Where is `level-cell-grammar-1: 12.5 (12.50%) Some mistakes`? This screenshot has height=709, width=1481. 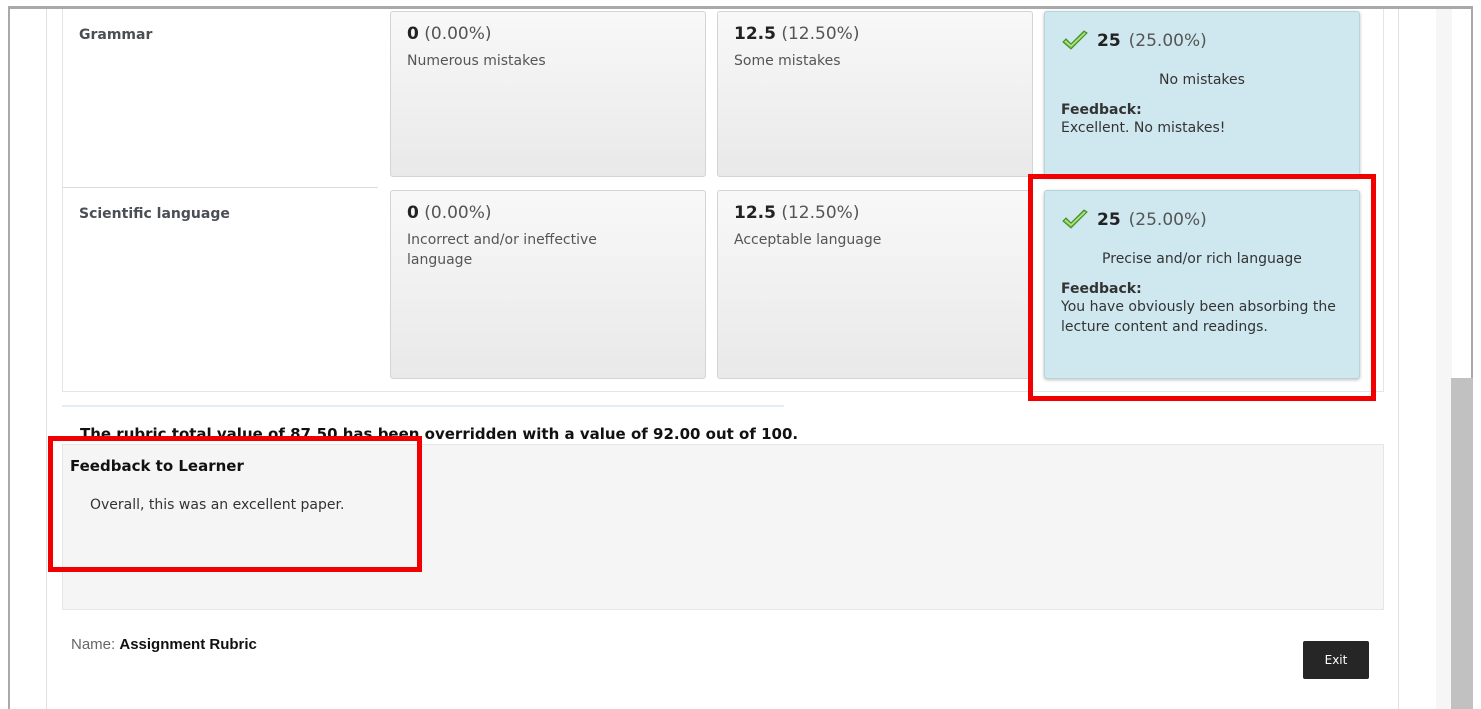
level-cell-grammar-1: 12.5 (12.50%) Some mistakes is located at coordinates (875, 94).